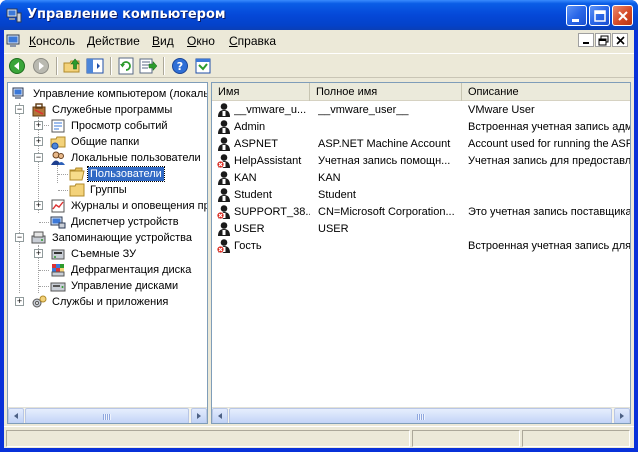 The height and width of the screenshot is (452, 638). I want to click on forward-icon, so click(41, 66).